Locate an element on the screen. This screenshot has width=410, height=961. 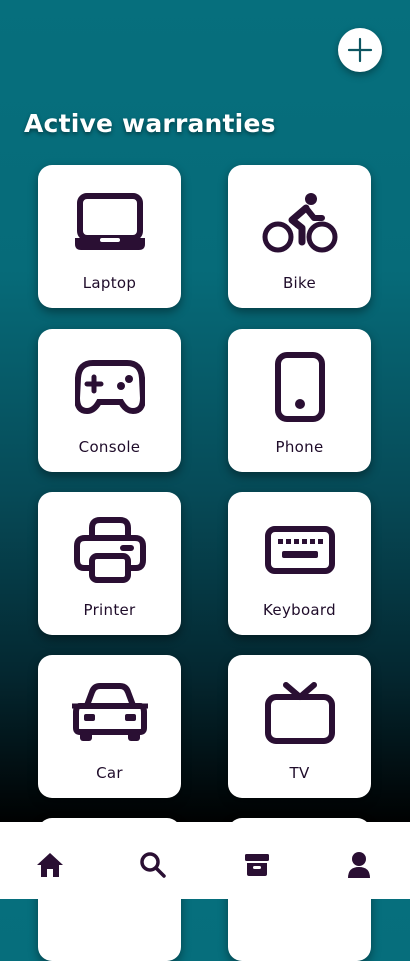
warranty-card-console: Console is located at coordinates (109, 400).